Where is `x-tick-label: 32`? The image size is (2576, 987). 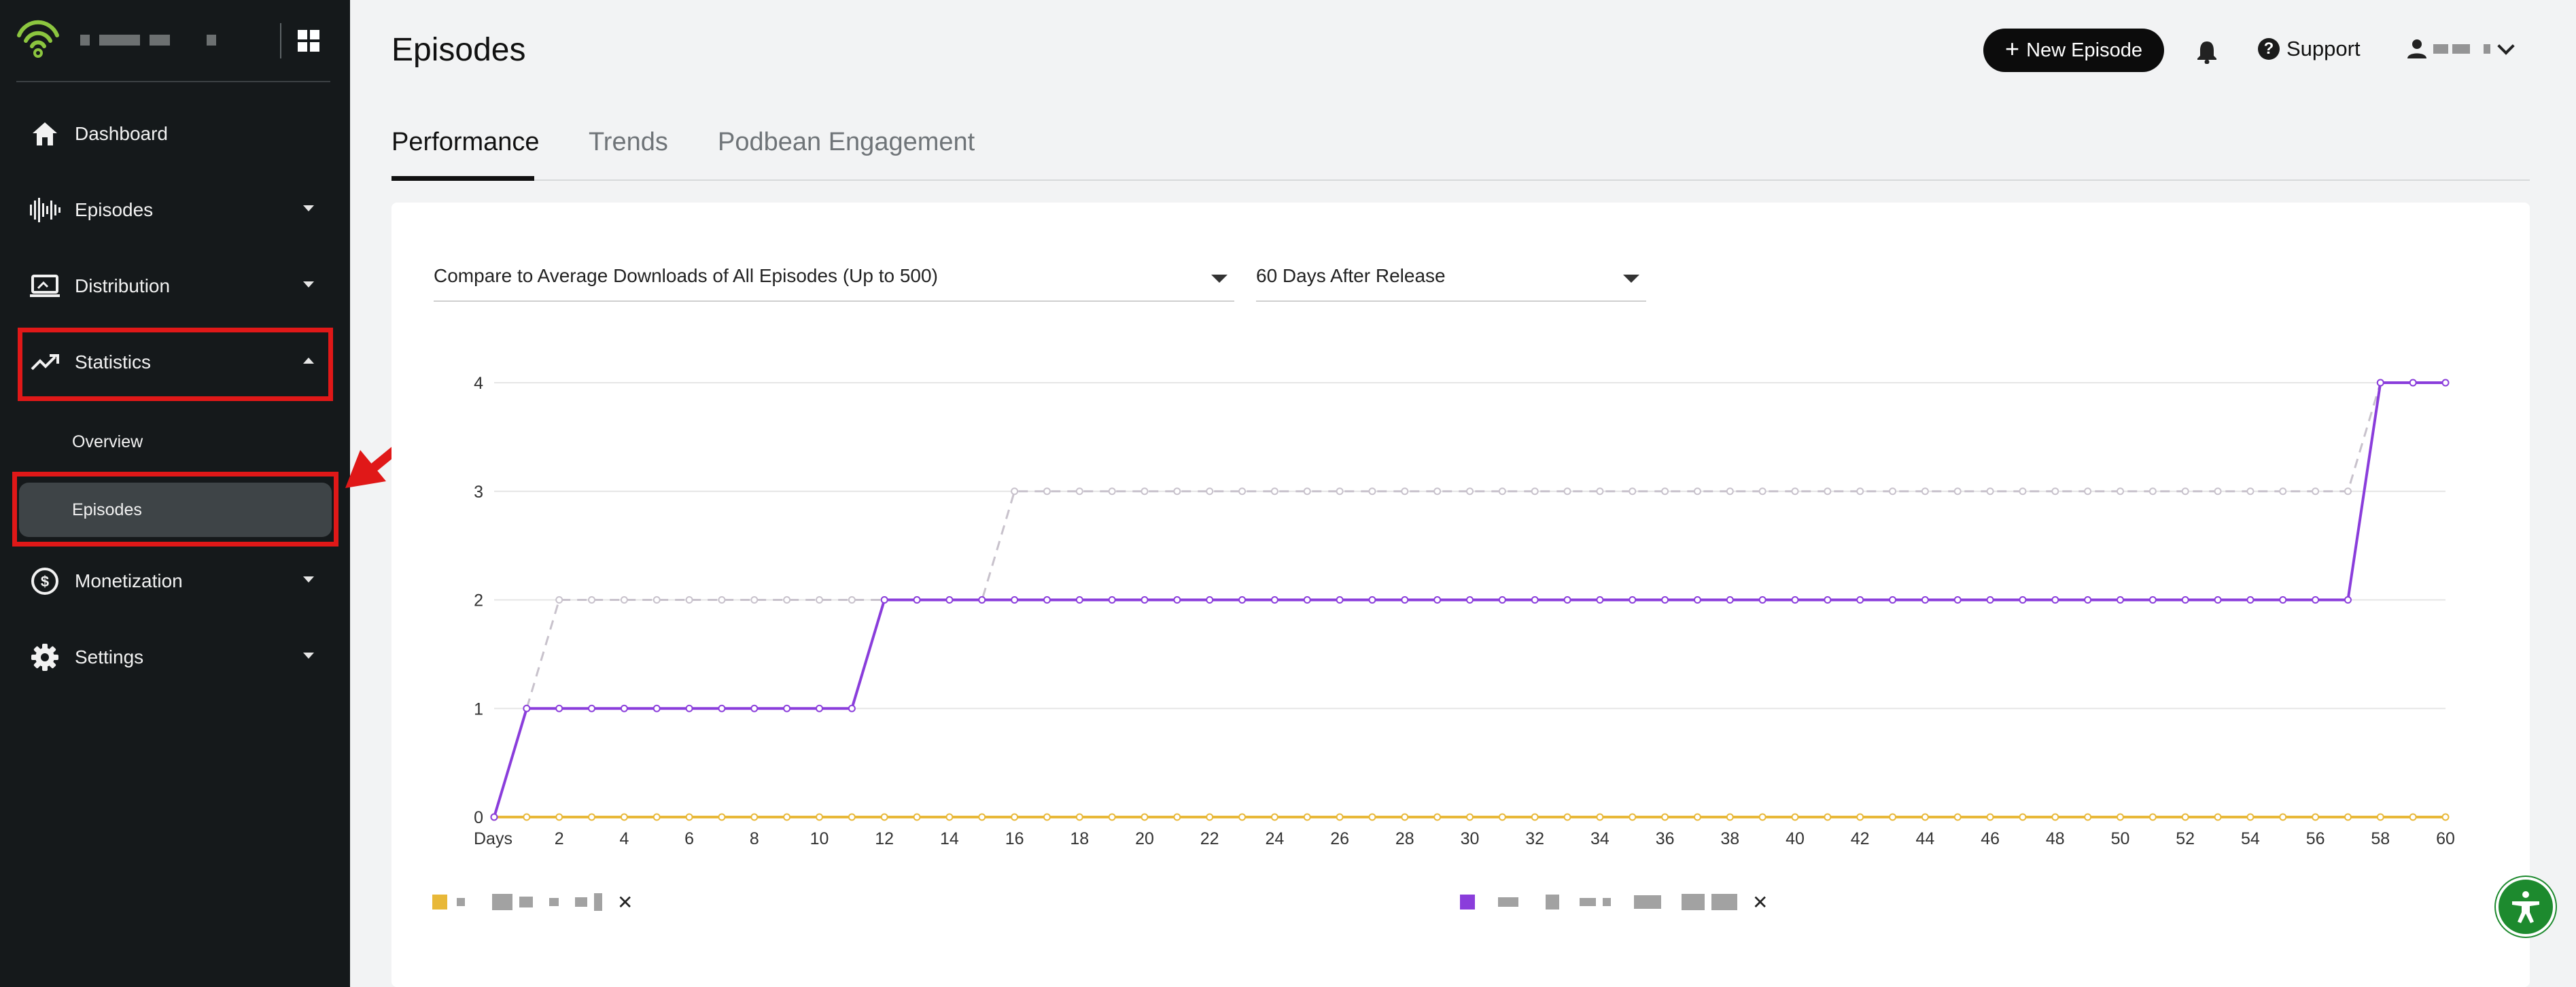
x-tick-label: 32 is located at coordinates (1534, 838).